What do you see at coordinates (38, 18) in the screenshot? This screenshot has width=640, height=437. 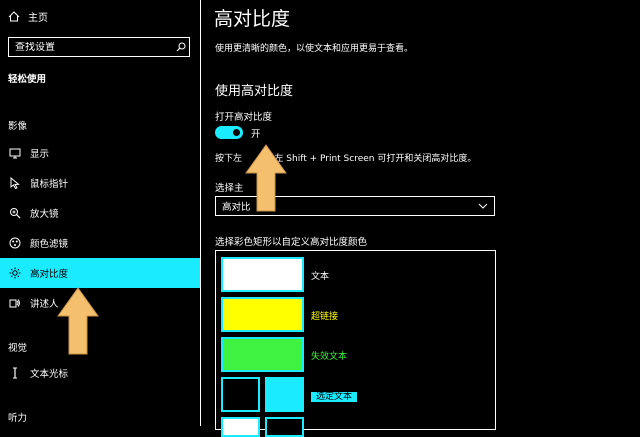 I see `home-label: 主页` at bounding box center [38, 18].